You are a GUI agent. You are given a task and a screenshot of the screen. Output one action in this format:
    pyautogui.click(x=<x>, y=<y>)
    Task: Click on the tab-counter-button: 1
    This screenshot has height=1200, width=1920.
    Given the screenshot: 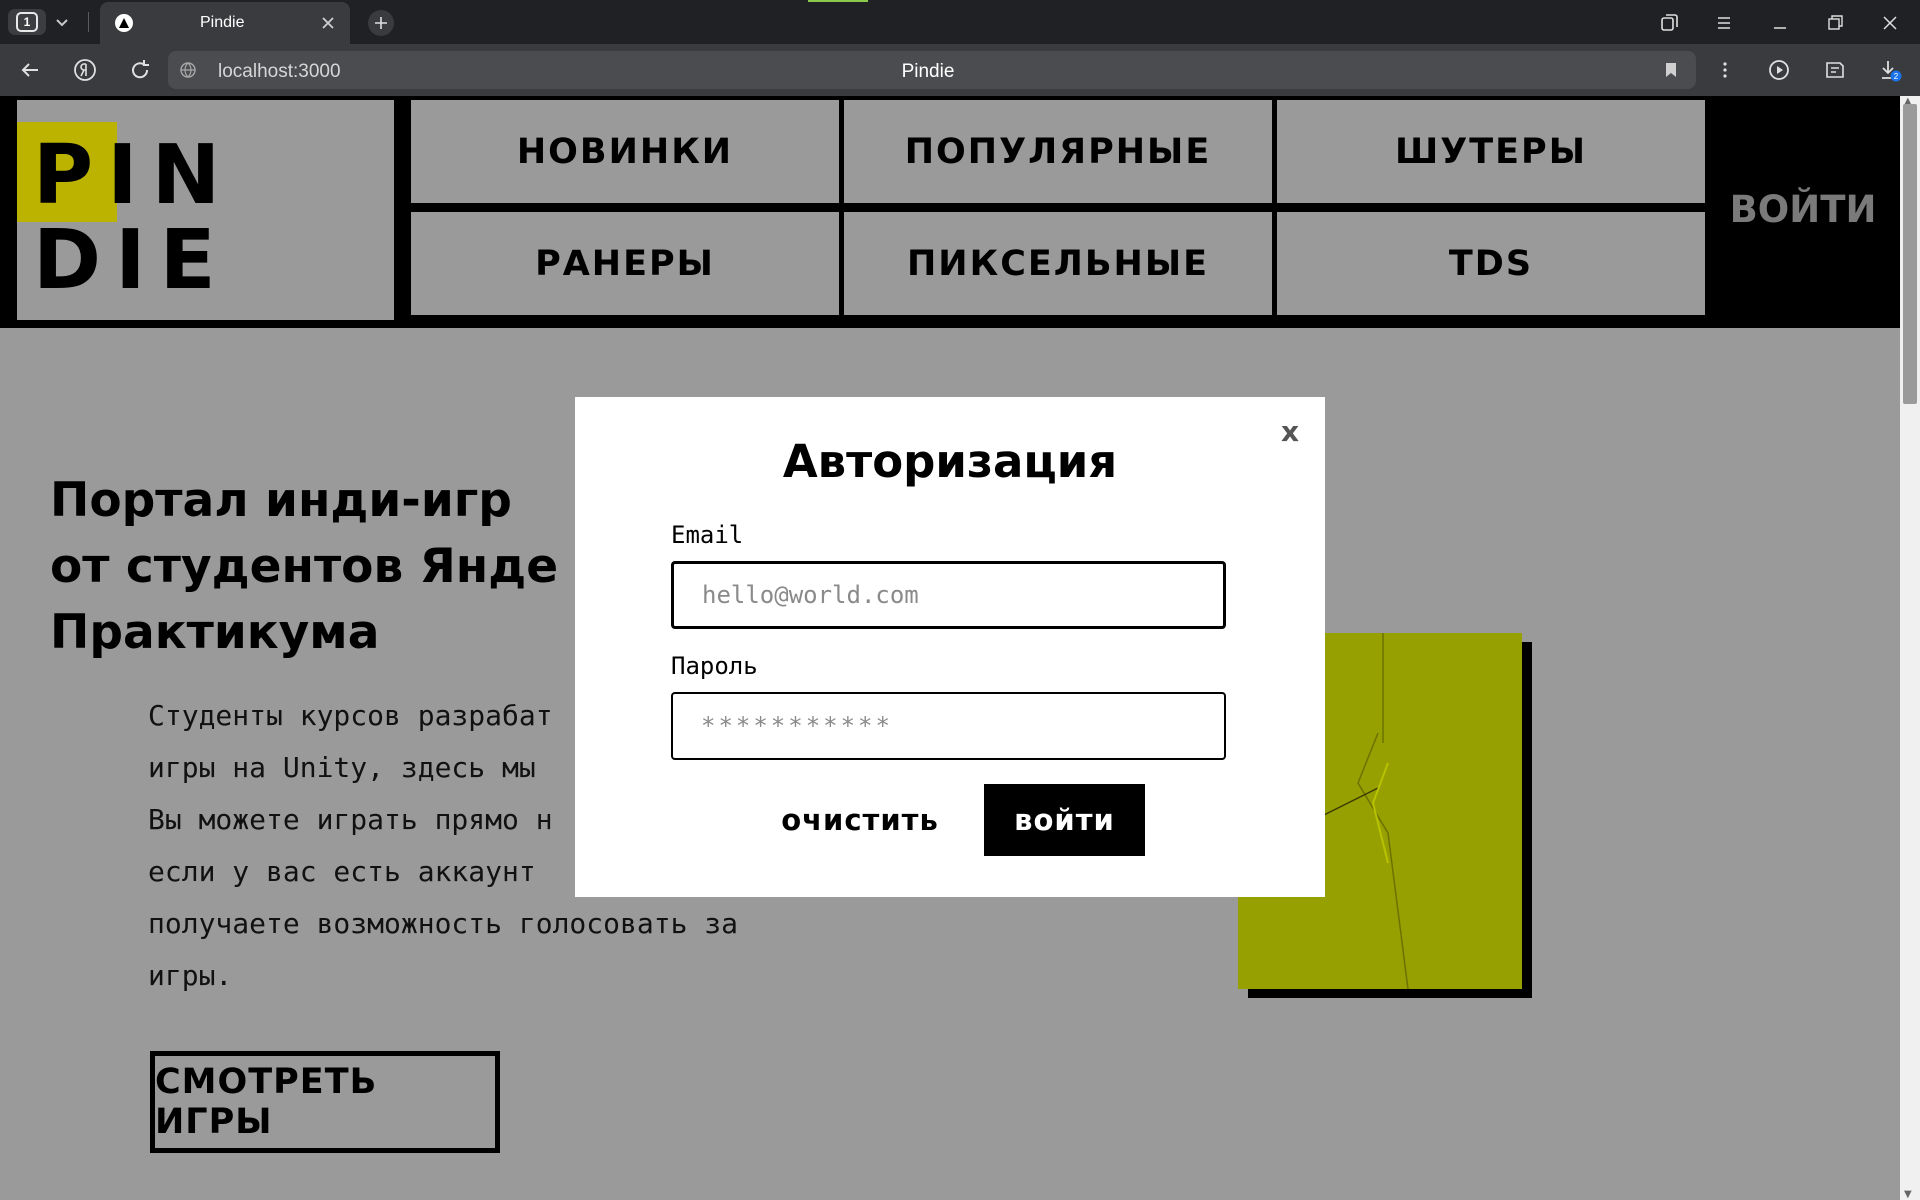 What is the action you would take?
    pyautogui.click(x=27, y=22)
    